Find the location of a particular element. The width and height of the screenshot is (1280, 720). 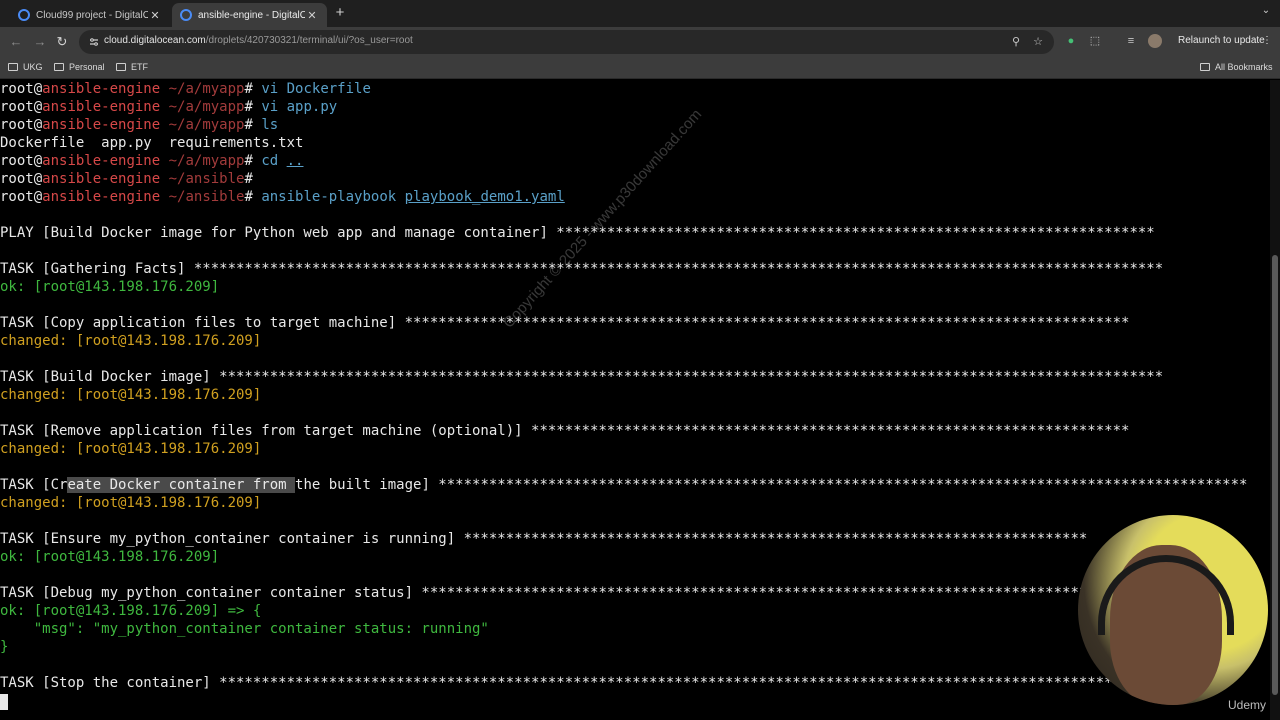

relaunch-label: Relaunch to update is located at coordinates (1221, 40).